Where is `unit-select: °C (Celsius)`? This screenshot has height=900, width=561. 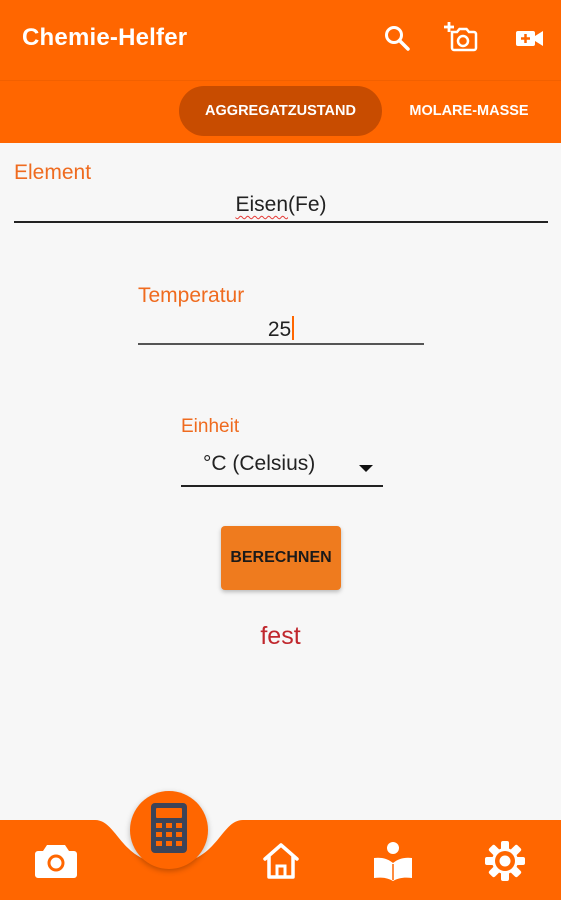 unit-select: °C (Celsius) is located at coordinates (282, 467).